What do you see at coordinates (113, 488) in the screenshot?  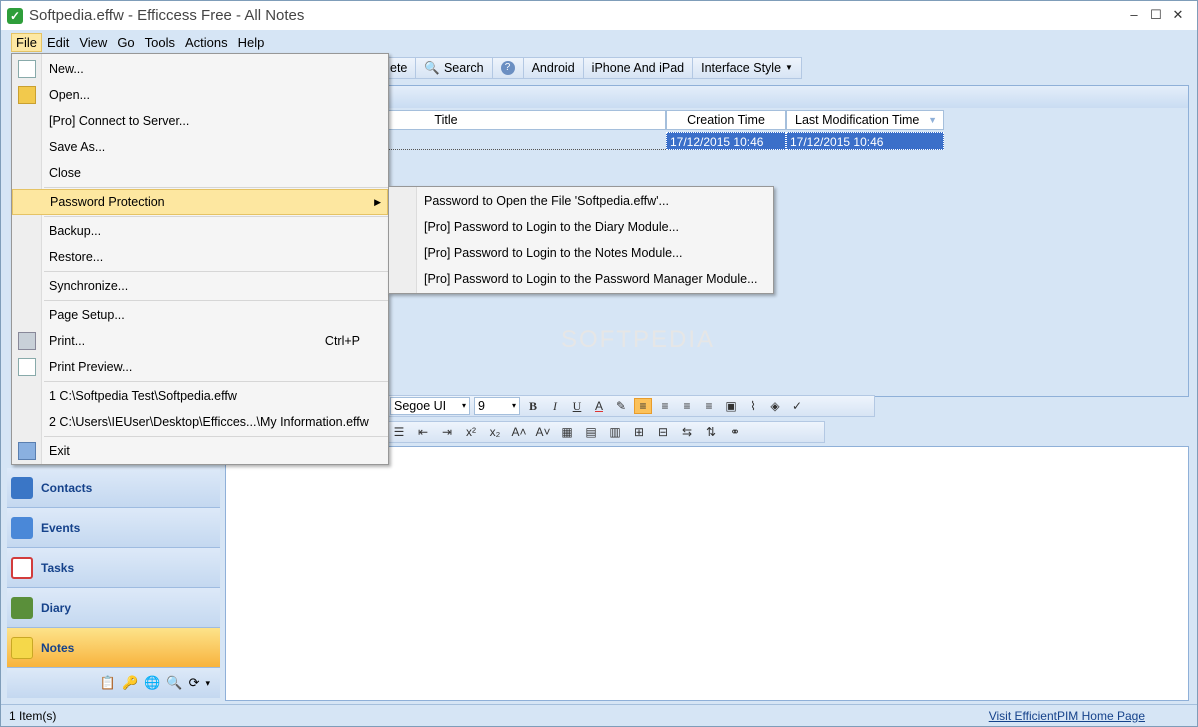 I see `nav-contacts: Contacts` at bounding box center [113, 488].